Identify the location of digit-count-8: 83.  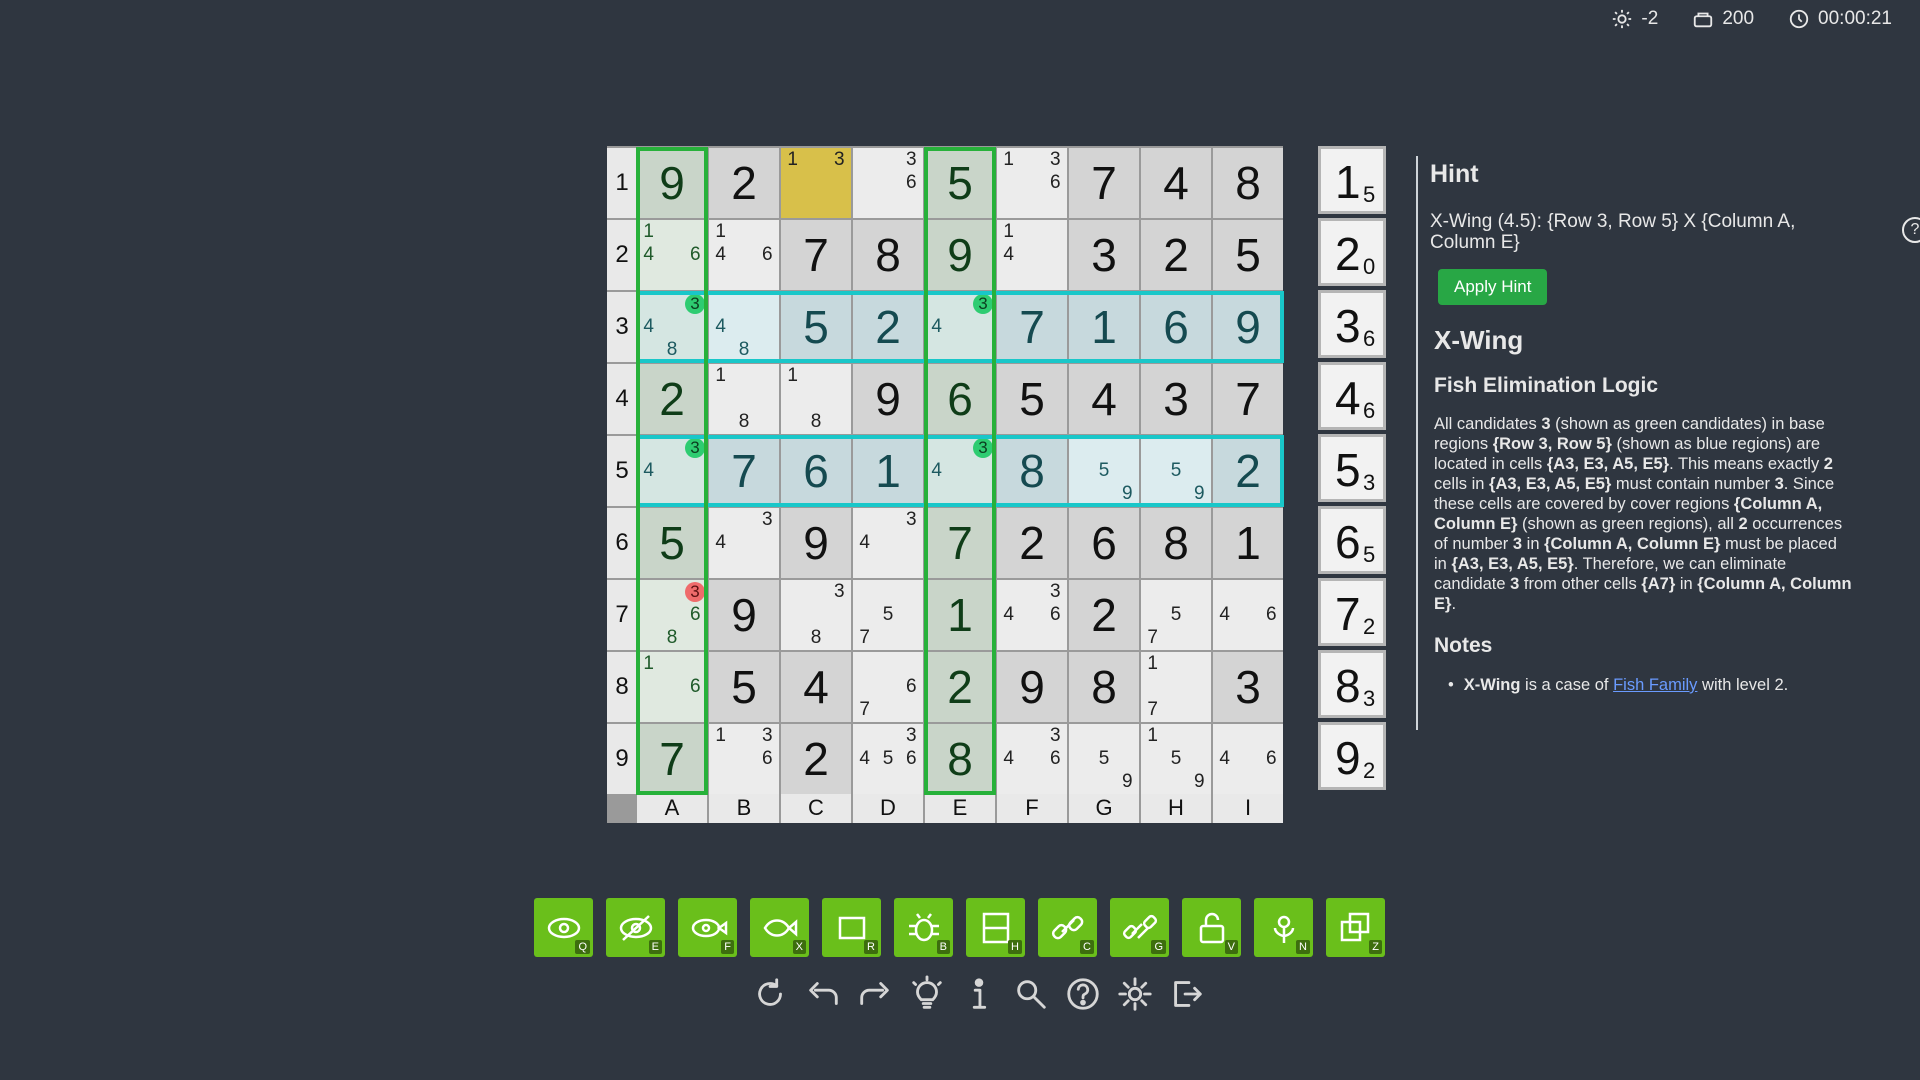
(1352, 684).